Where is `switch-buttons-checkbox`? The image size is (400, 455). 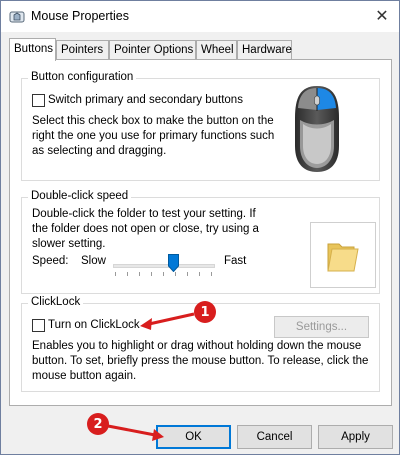
switch-buttons-checkbox is located at coordinates (38, 100).